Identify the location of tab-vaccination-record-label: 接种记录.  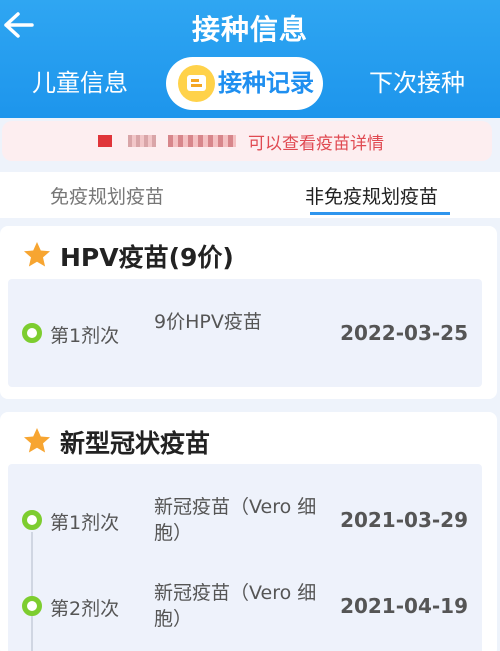
(266, 83).